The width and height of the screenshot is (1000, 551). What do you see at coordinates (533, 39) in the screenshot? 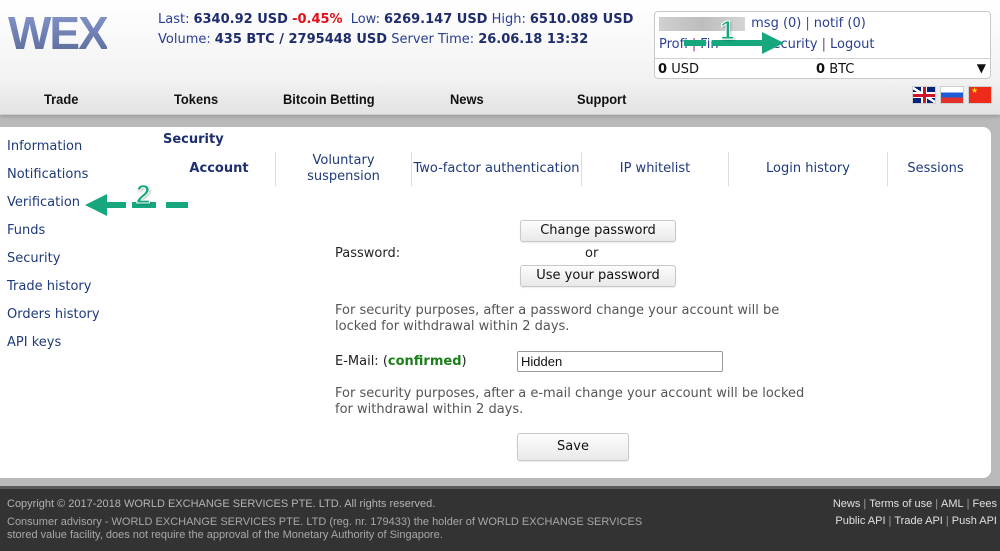
I see `server-time-value: 26.06.18 13:32` at bounding box center [533, 39].